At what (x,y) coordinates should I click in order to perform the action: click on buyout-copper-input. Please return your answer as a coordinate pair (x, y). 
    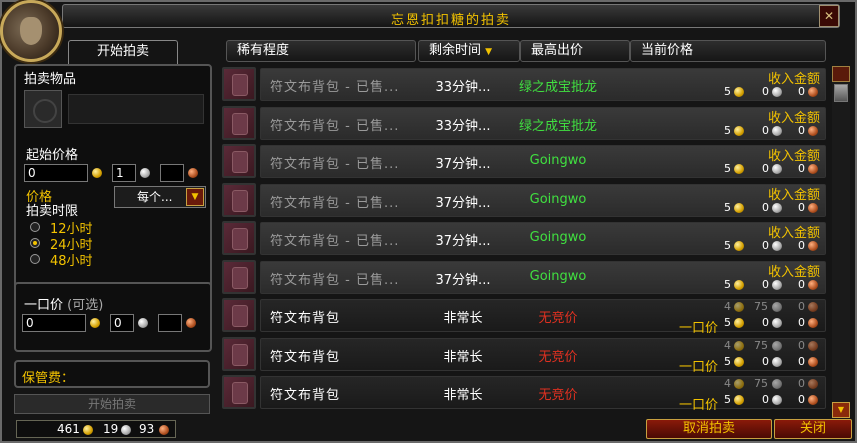
    Looking at the image, I should click on (170, 323).